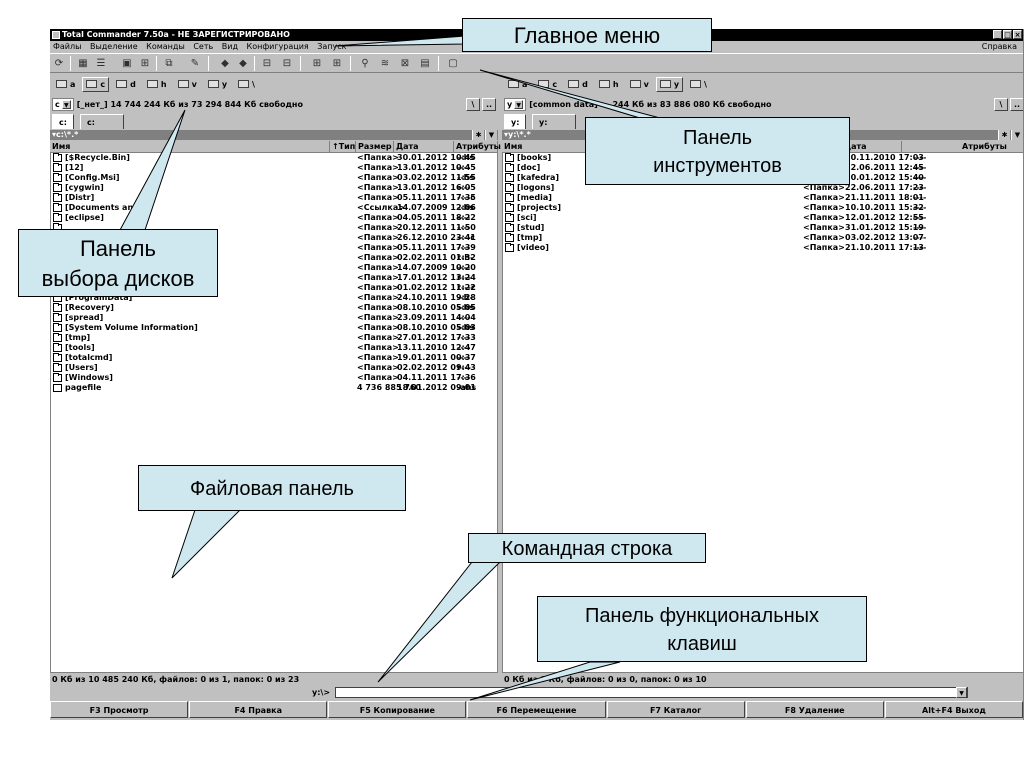 Image resolution: width=1024 pixels, height=768 pixels. I want to click on callout-fkeys: Панель функциональных клавиш, so click(702, 629).